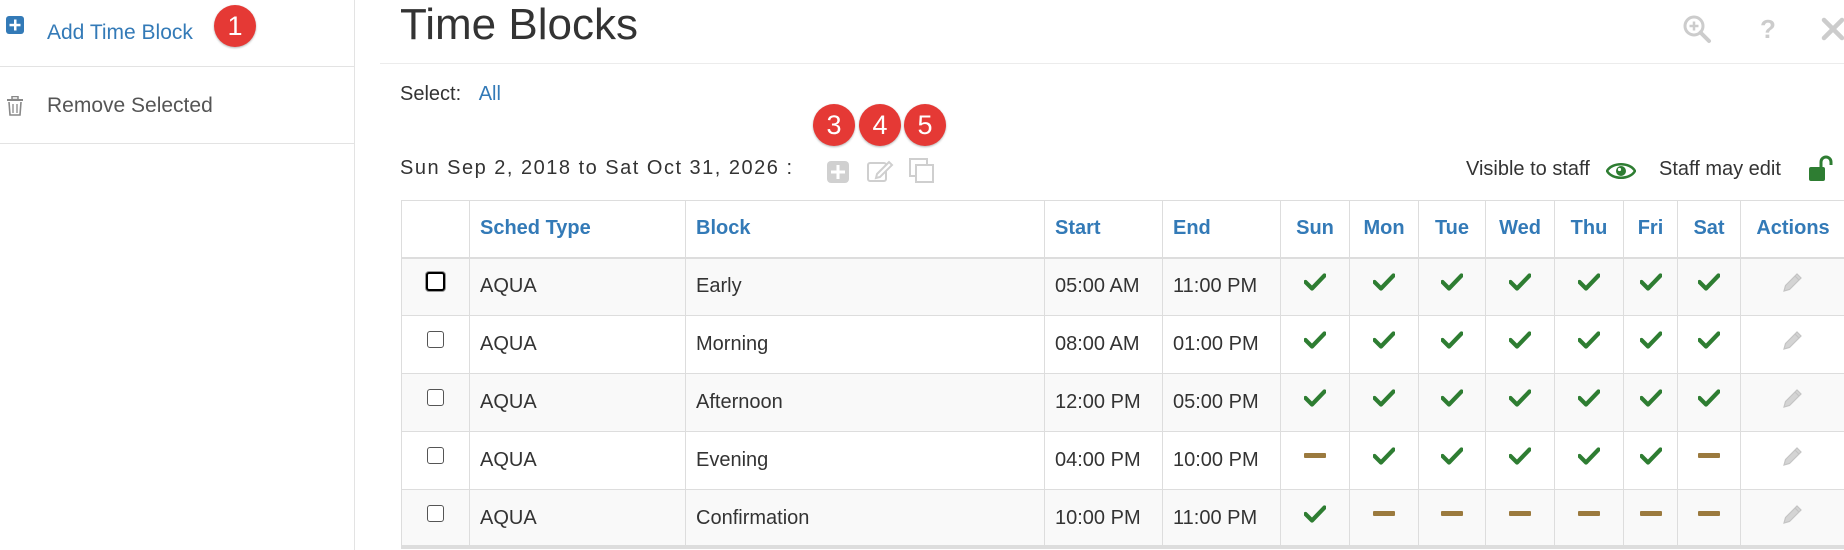  What do you see at coordinates (490, 94) in the screenshot?
I see `select-all-link: All` at bounding box center [490, 94].